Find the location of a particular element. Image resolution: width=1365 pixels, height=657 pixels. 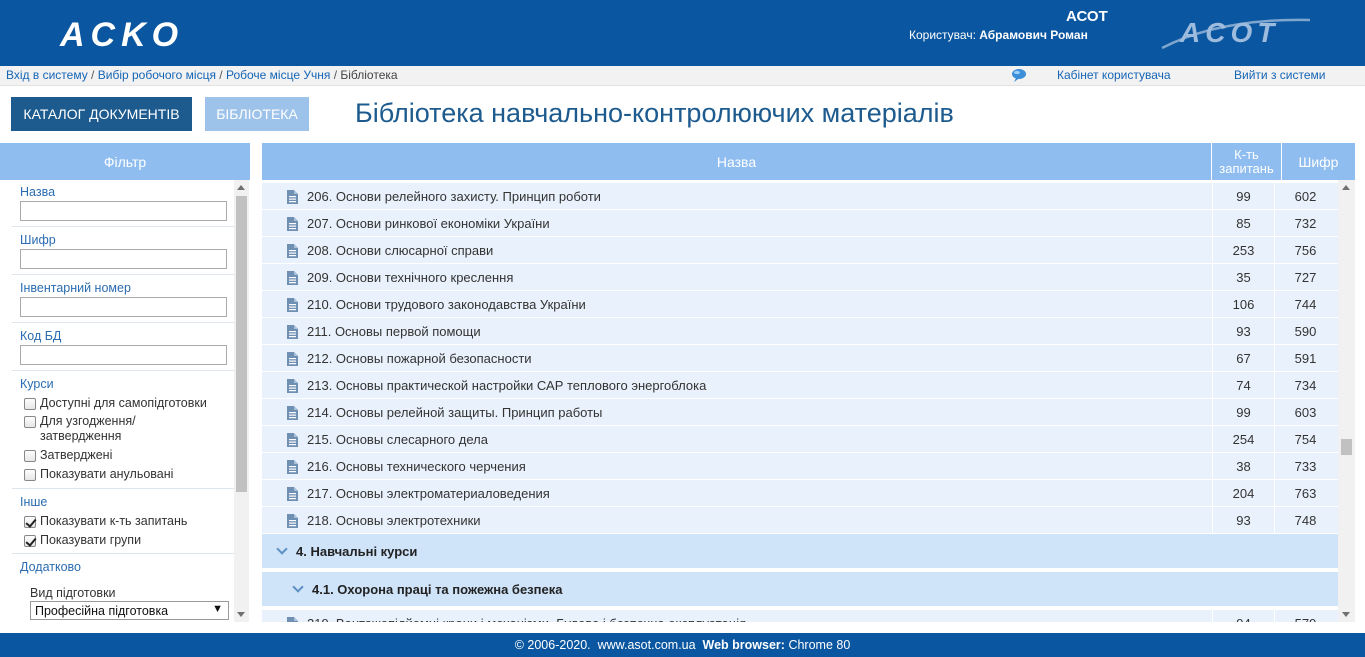

checkbox-label: Показувати анульовані is located at coordinates (107, 474).